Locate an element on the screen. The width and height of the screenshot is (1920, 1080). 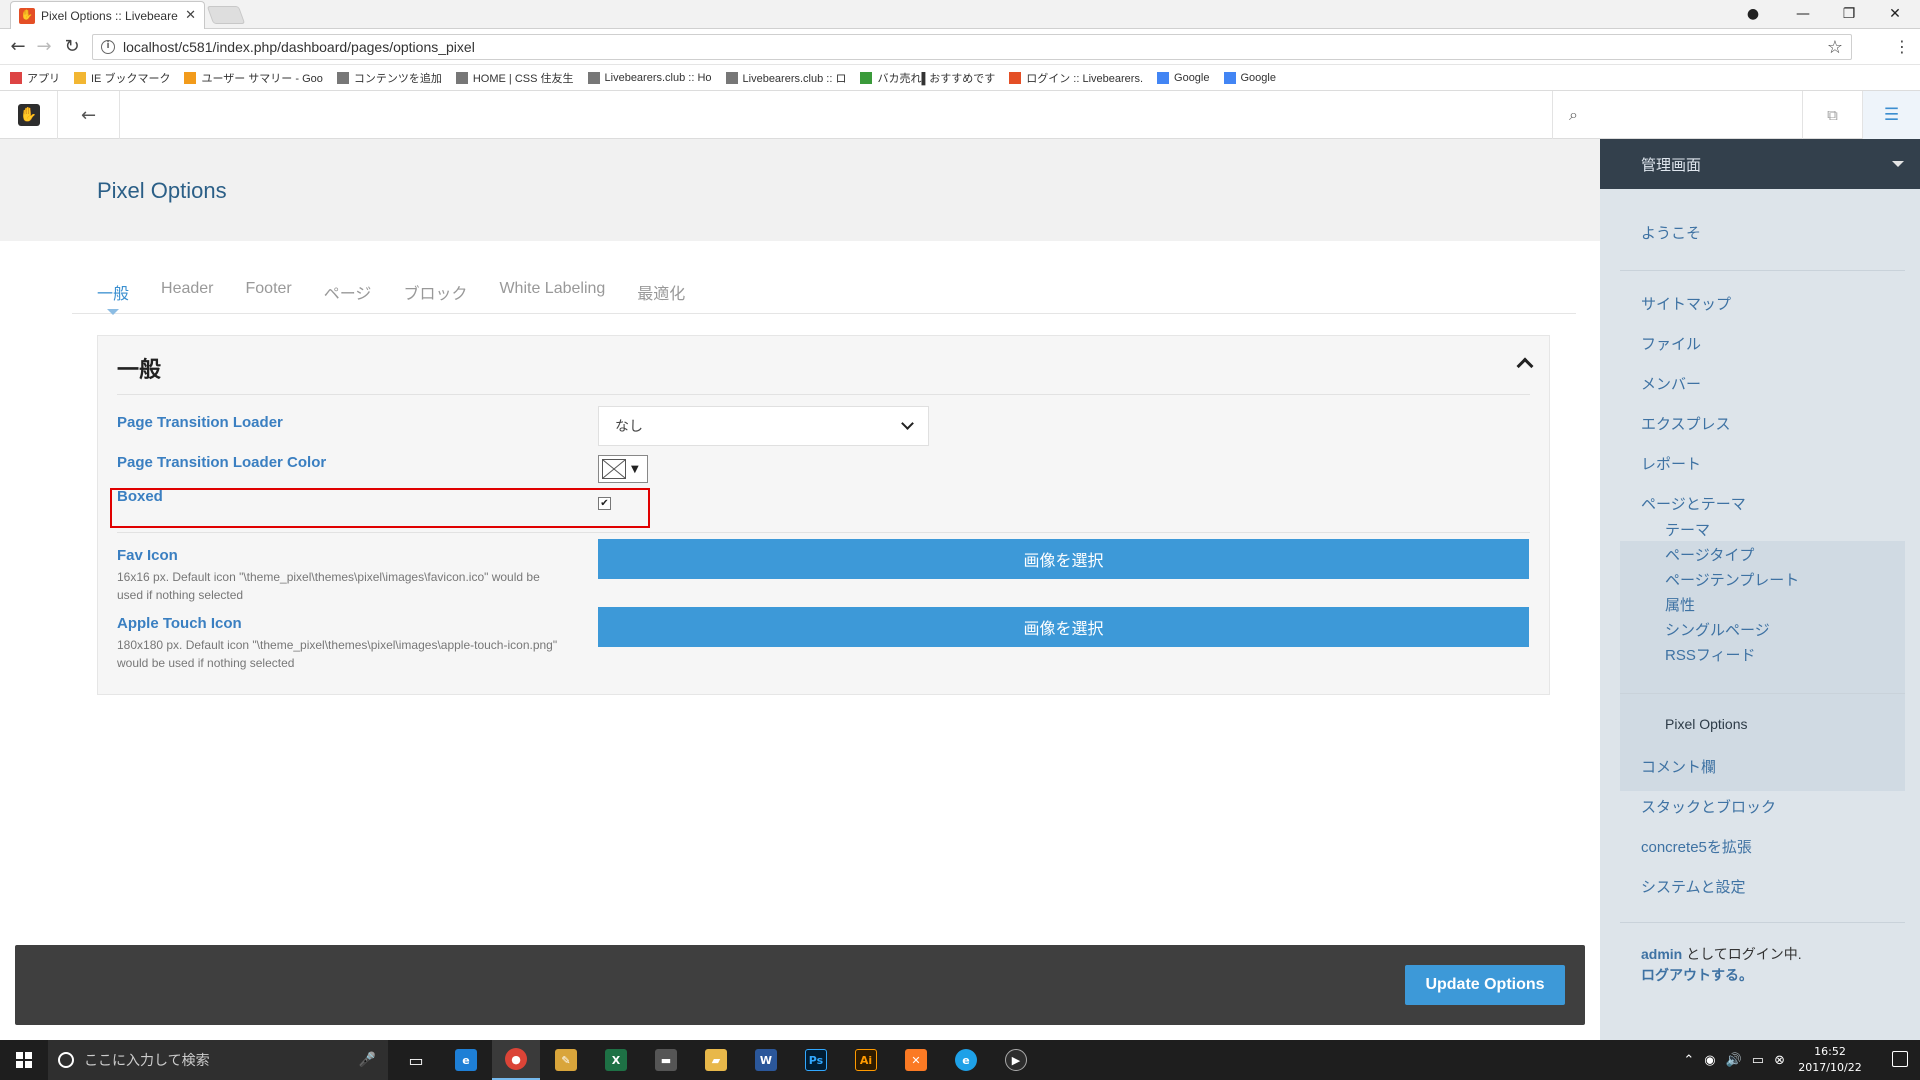
dashboard-subitem: 属性 is located at coordinates (1680, 604).